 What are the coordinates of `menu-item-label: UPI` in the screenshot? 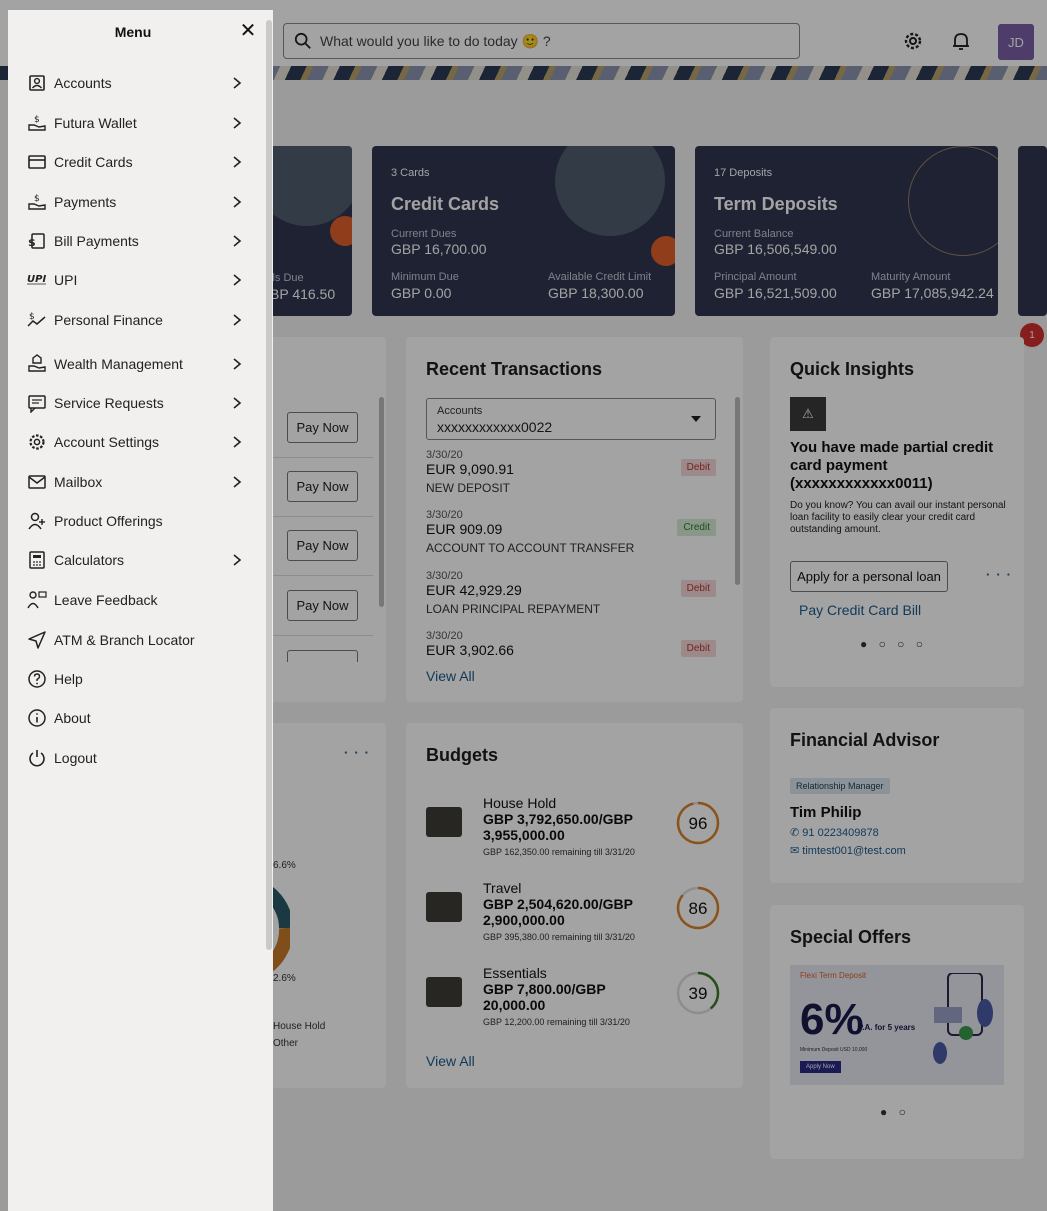 It's located at (66, 280).